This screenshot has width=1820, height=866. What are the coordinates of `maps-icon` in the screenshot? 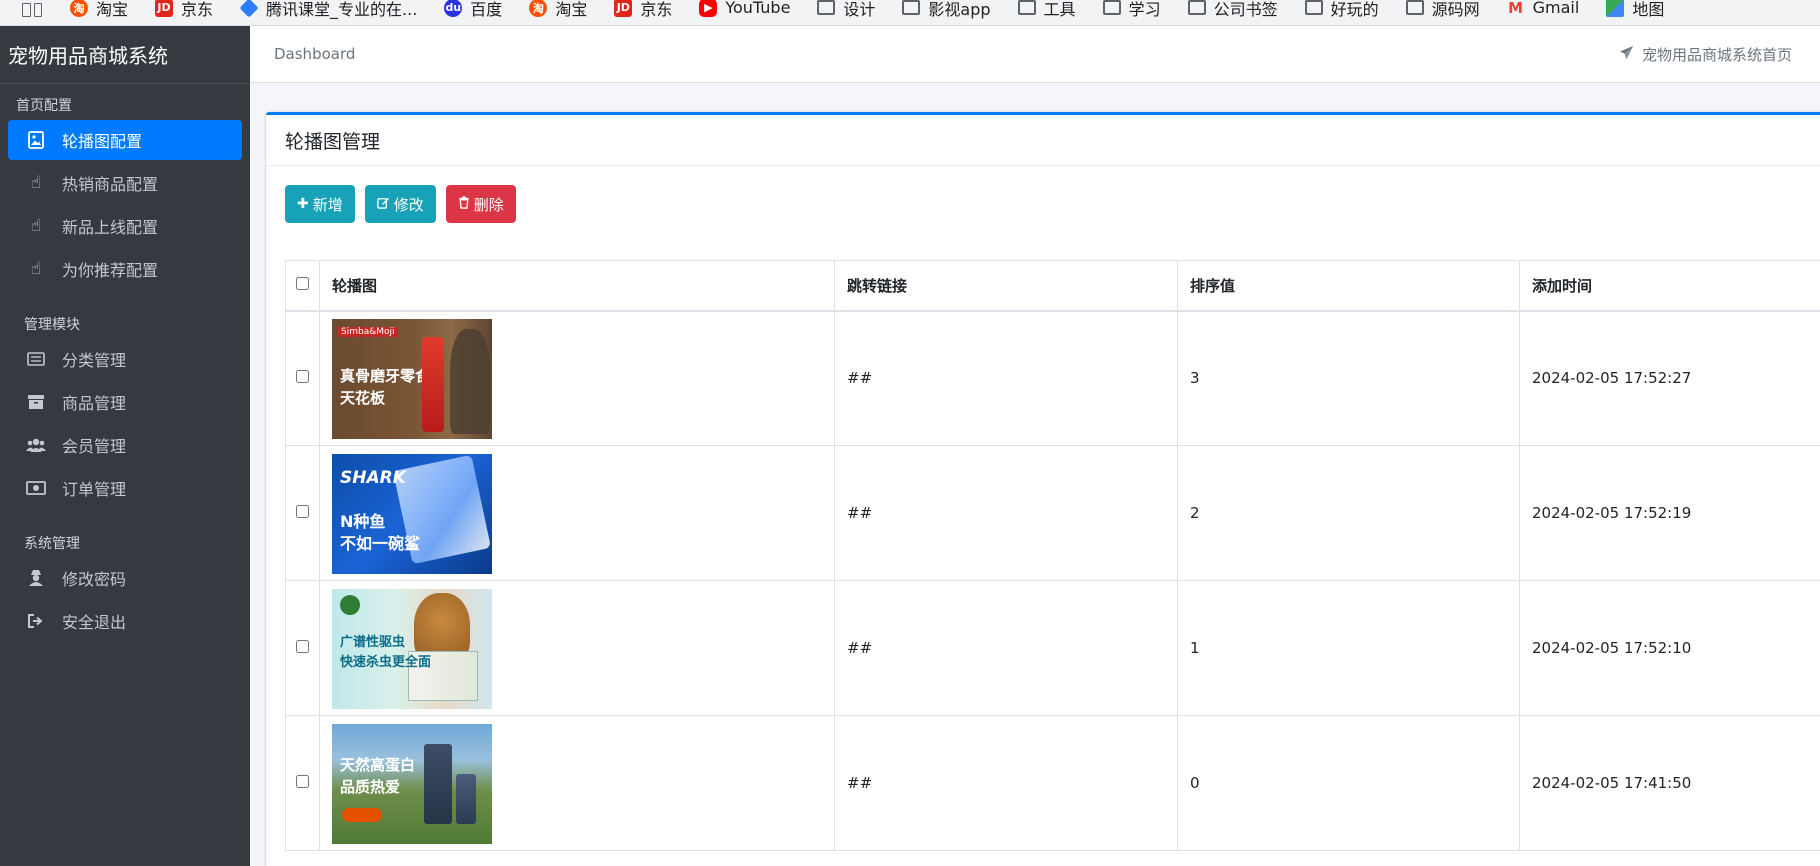 It's located at (1615, 8).